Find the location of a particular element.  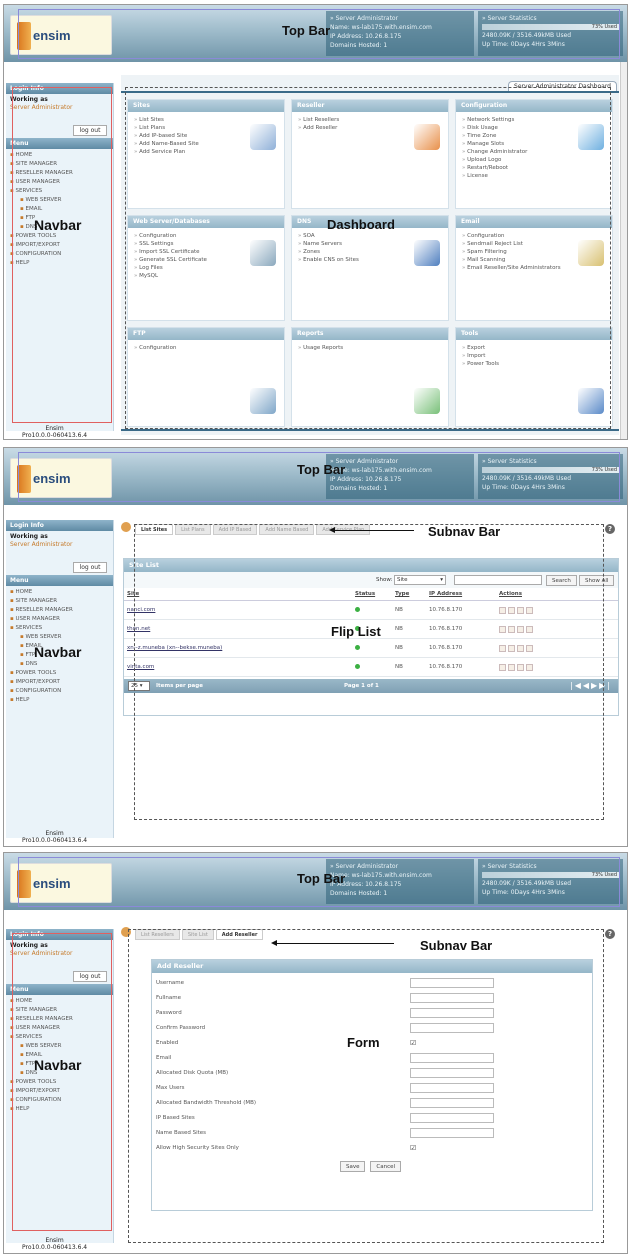

menu-item-web-server: WEB SERVER is located at coordinates (59, 637).